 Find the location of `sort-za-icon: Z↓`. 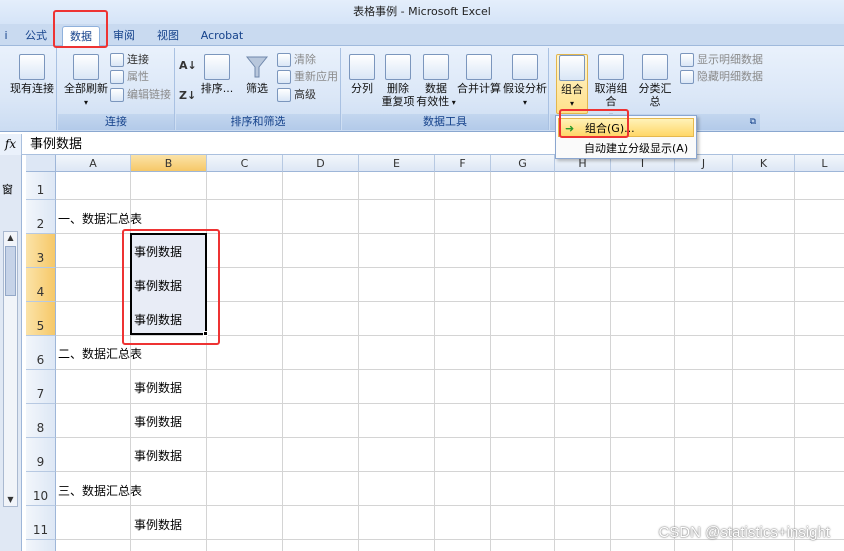

sort-za-icon: Z↓ is located at coordinates (187, 96).